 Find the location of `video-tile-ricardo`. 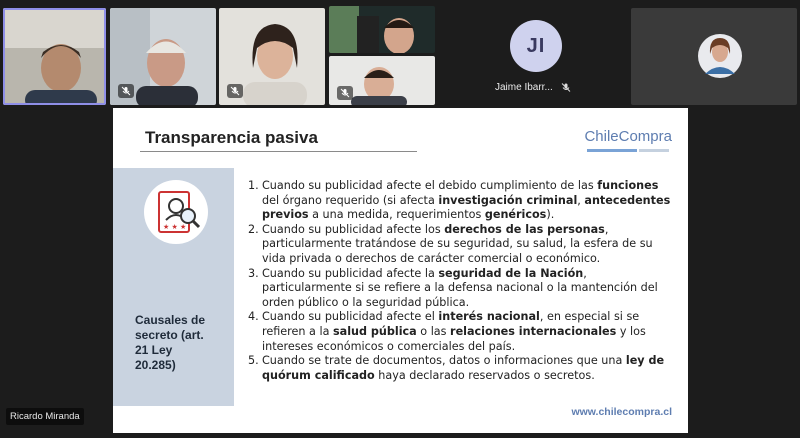

video-tile-ricardo is located at coordinates (54, 56).